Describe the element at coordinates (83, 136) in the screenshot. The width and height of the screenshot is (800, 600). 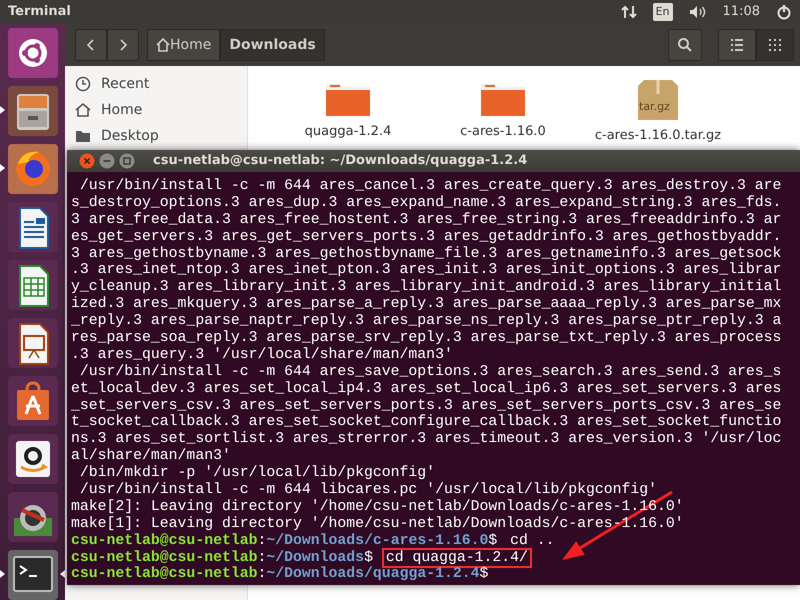
I see `folder-icon` at that location.